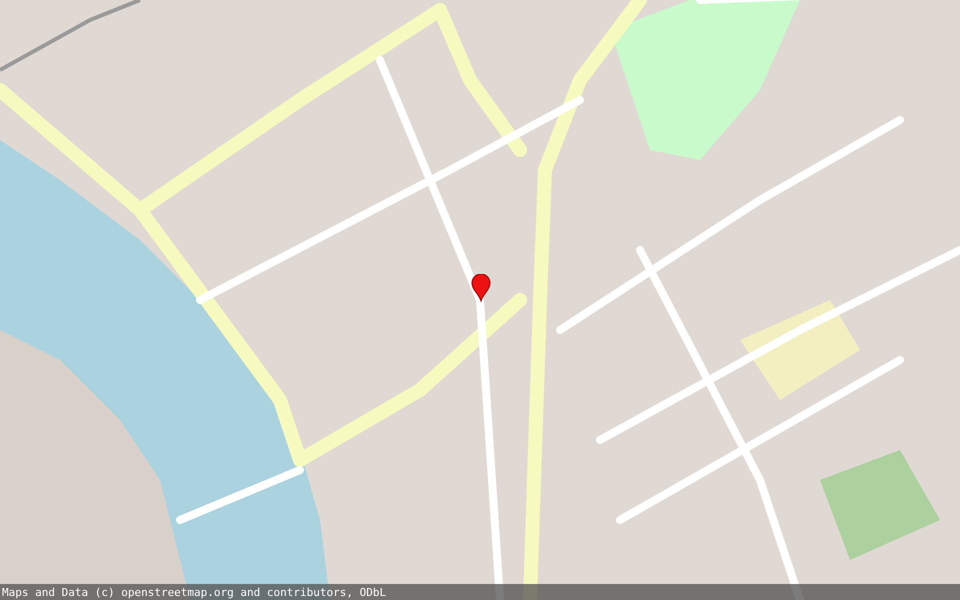 The width and height of the screenshot is (960, 600). I want to click on map-marker-icon, so click(481, 288).